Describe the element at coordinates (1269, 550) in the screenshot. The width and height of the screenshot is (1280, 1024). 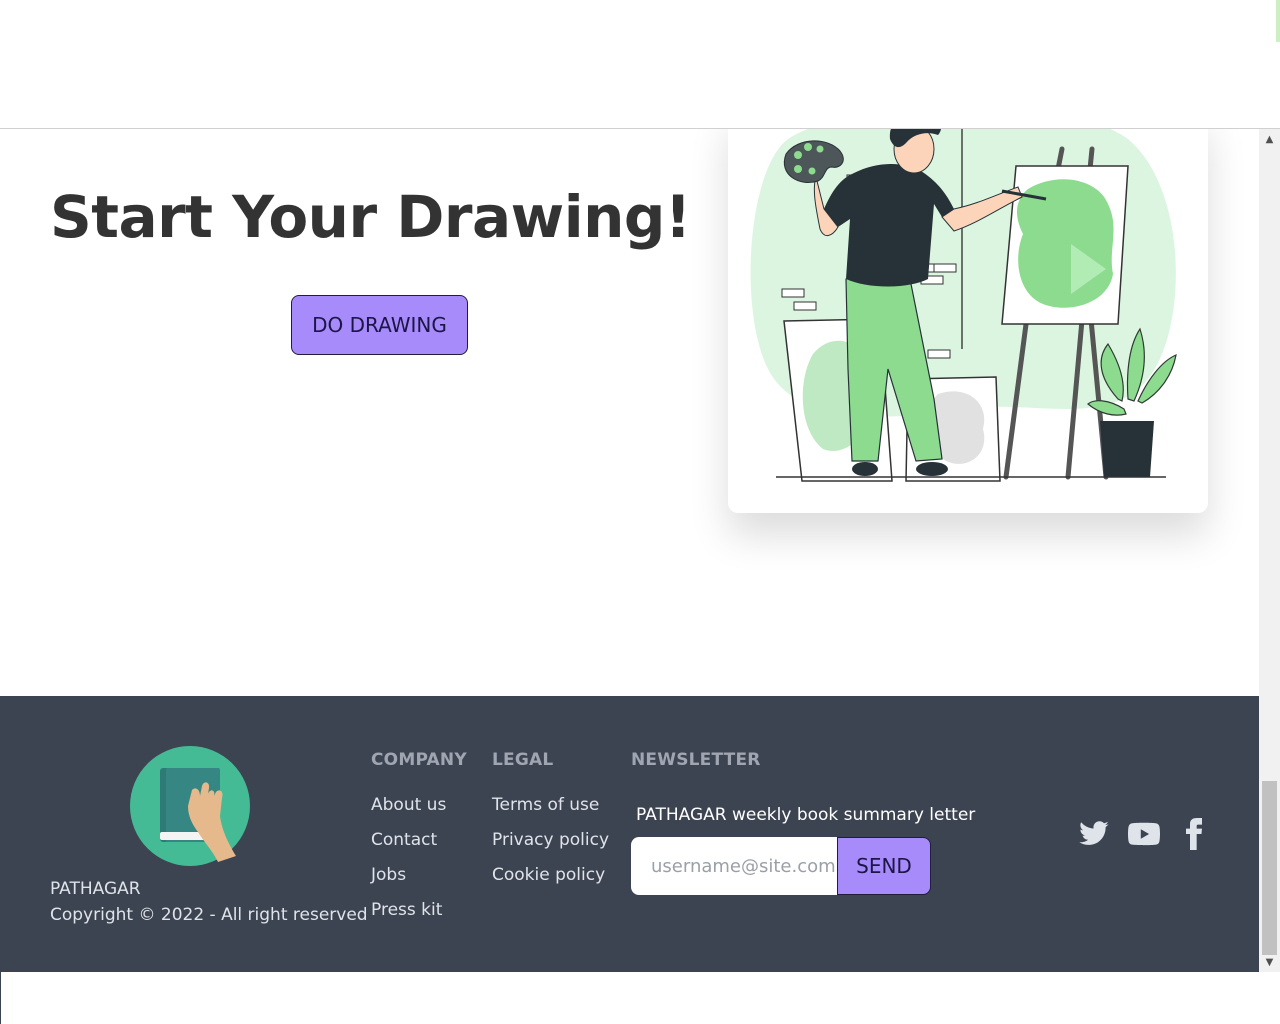
I see `scrollbar: ▲ ▼` at that location.